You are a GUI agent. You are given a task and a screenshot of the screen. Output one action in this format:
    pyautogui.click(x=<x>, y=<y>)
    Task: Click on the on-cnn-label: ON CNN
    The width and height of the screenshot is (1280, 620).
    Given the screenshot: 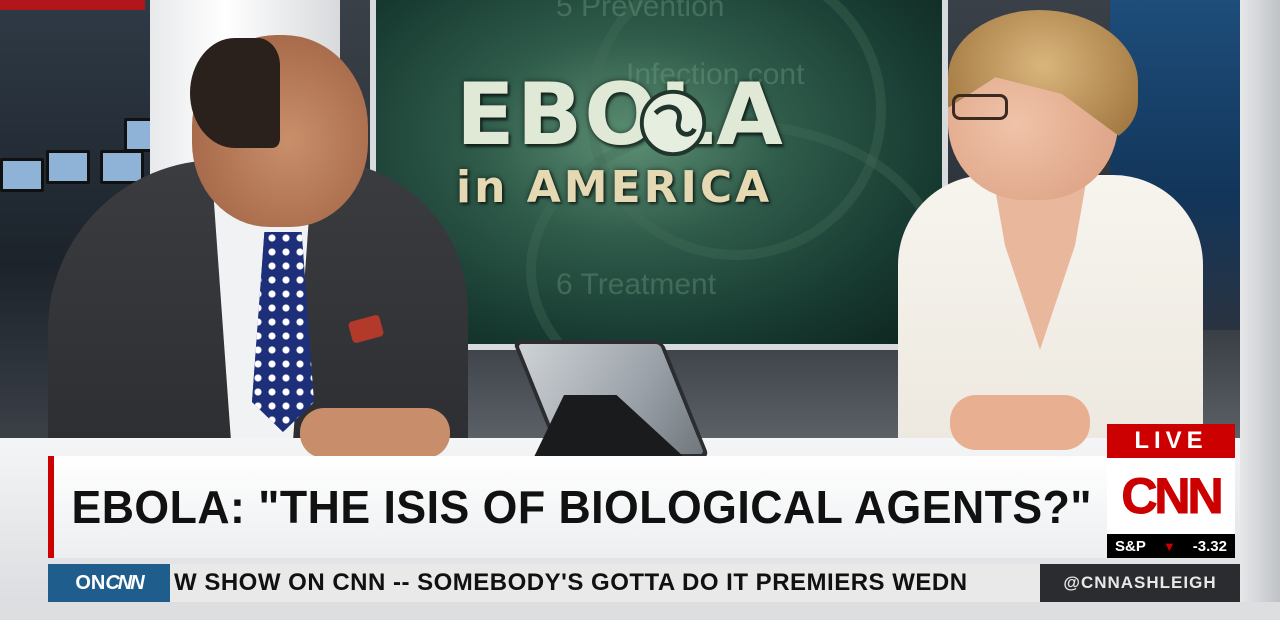 What is the action you would take?
    pyautogui.click(x=109, y=583)
    